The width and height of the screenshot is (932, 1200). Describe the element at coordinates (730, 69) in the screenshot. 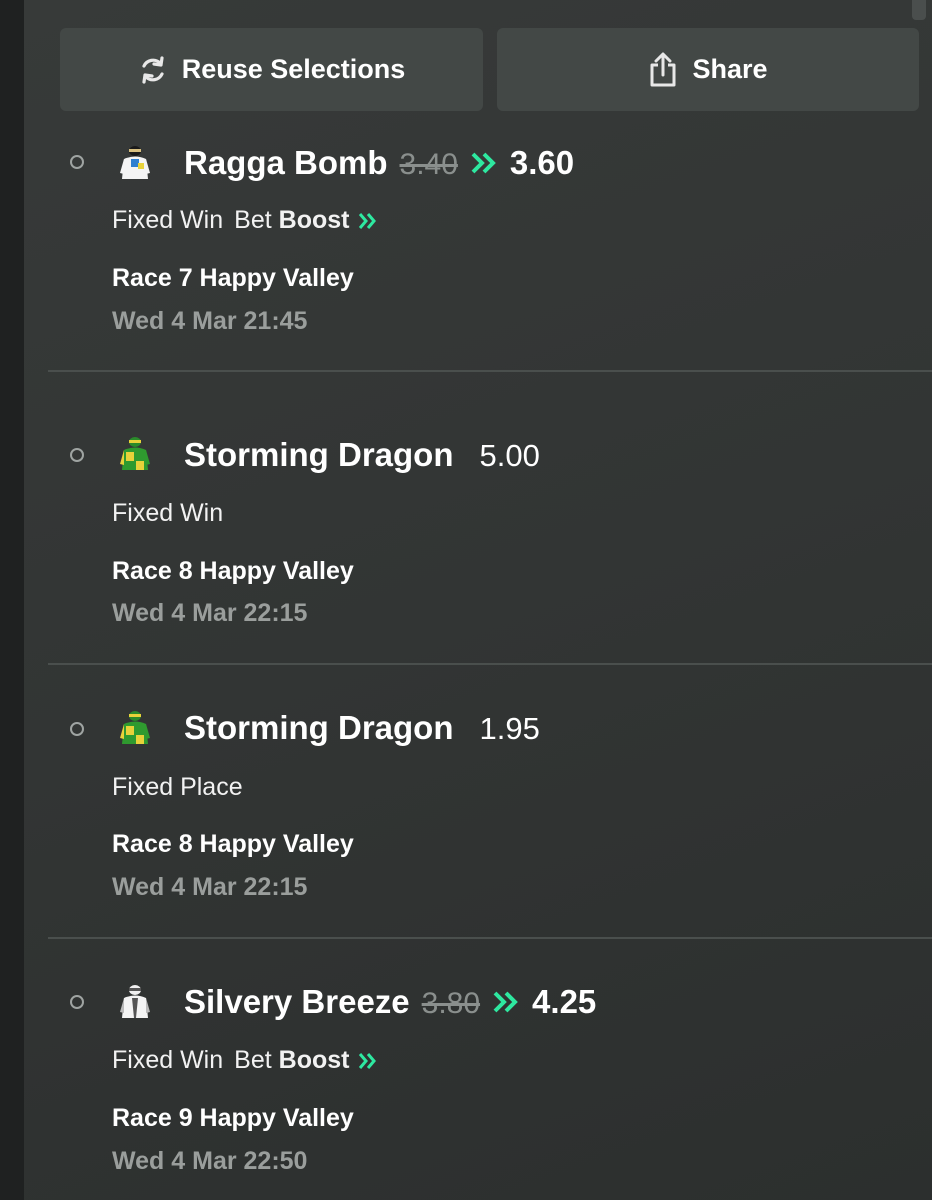

I see `share-label: Share` at that location.